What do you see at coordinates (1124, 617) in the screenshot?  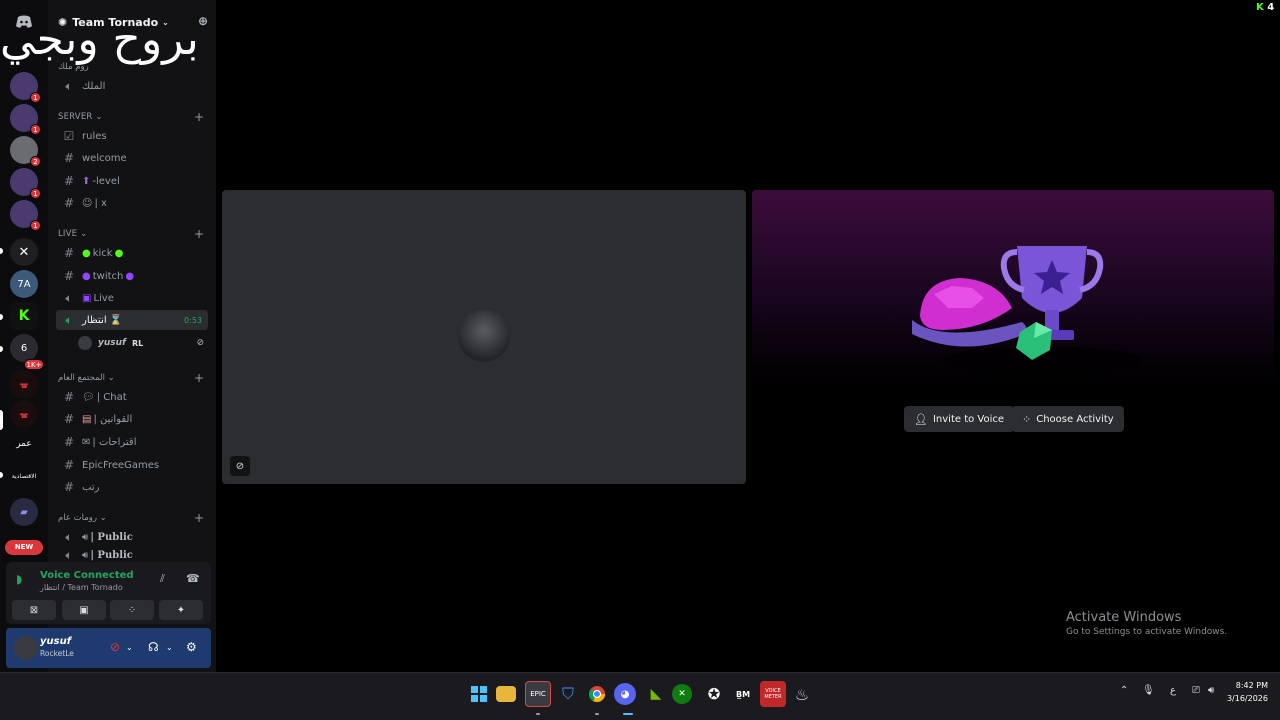 I see `activate-title: Activate Windows` at bounding box center [1124, 617].